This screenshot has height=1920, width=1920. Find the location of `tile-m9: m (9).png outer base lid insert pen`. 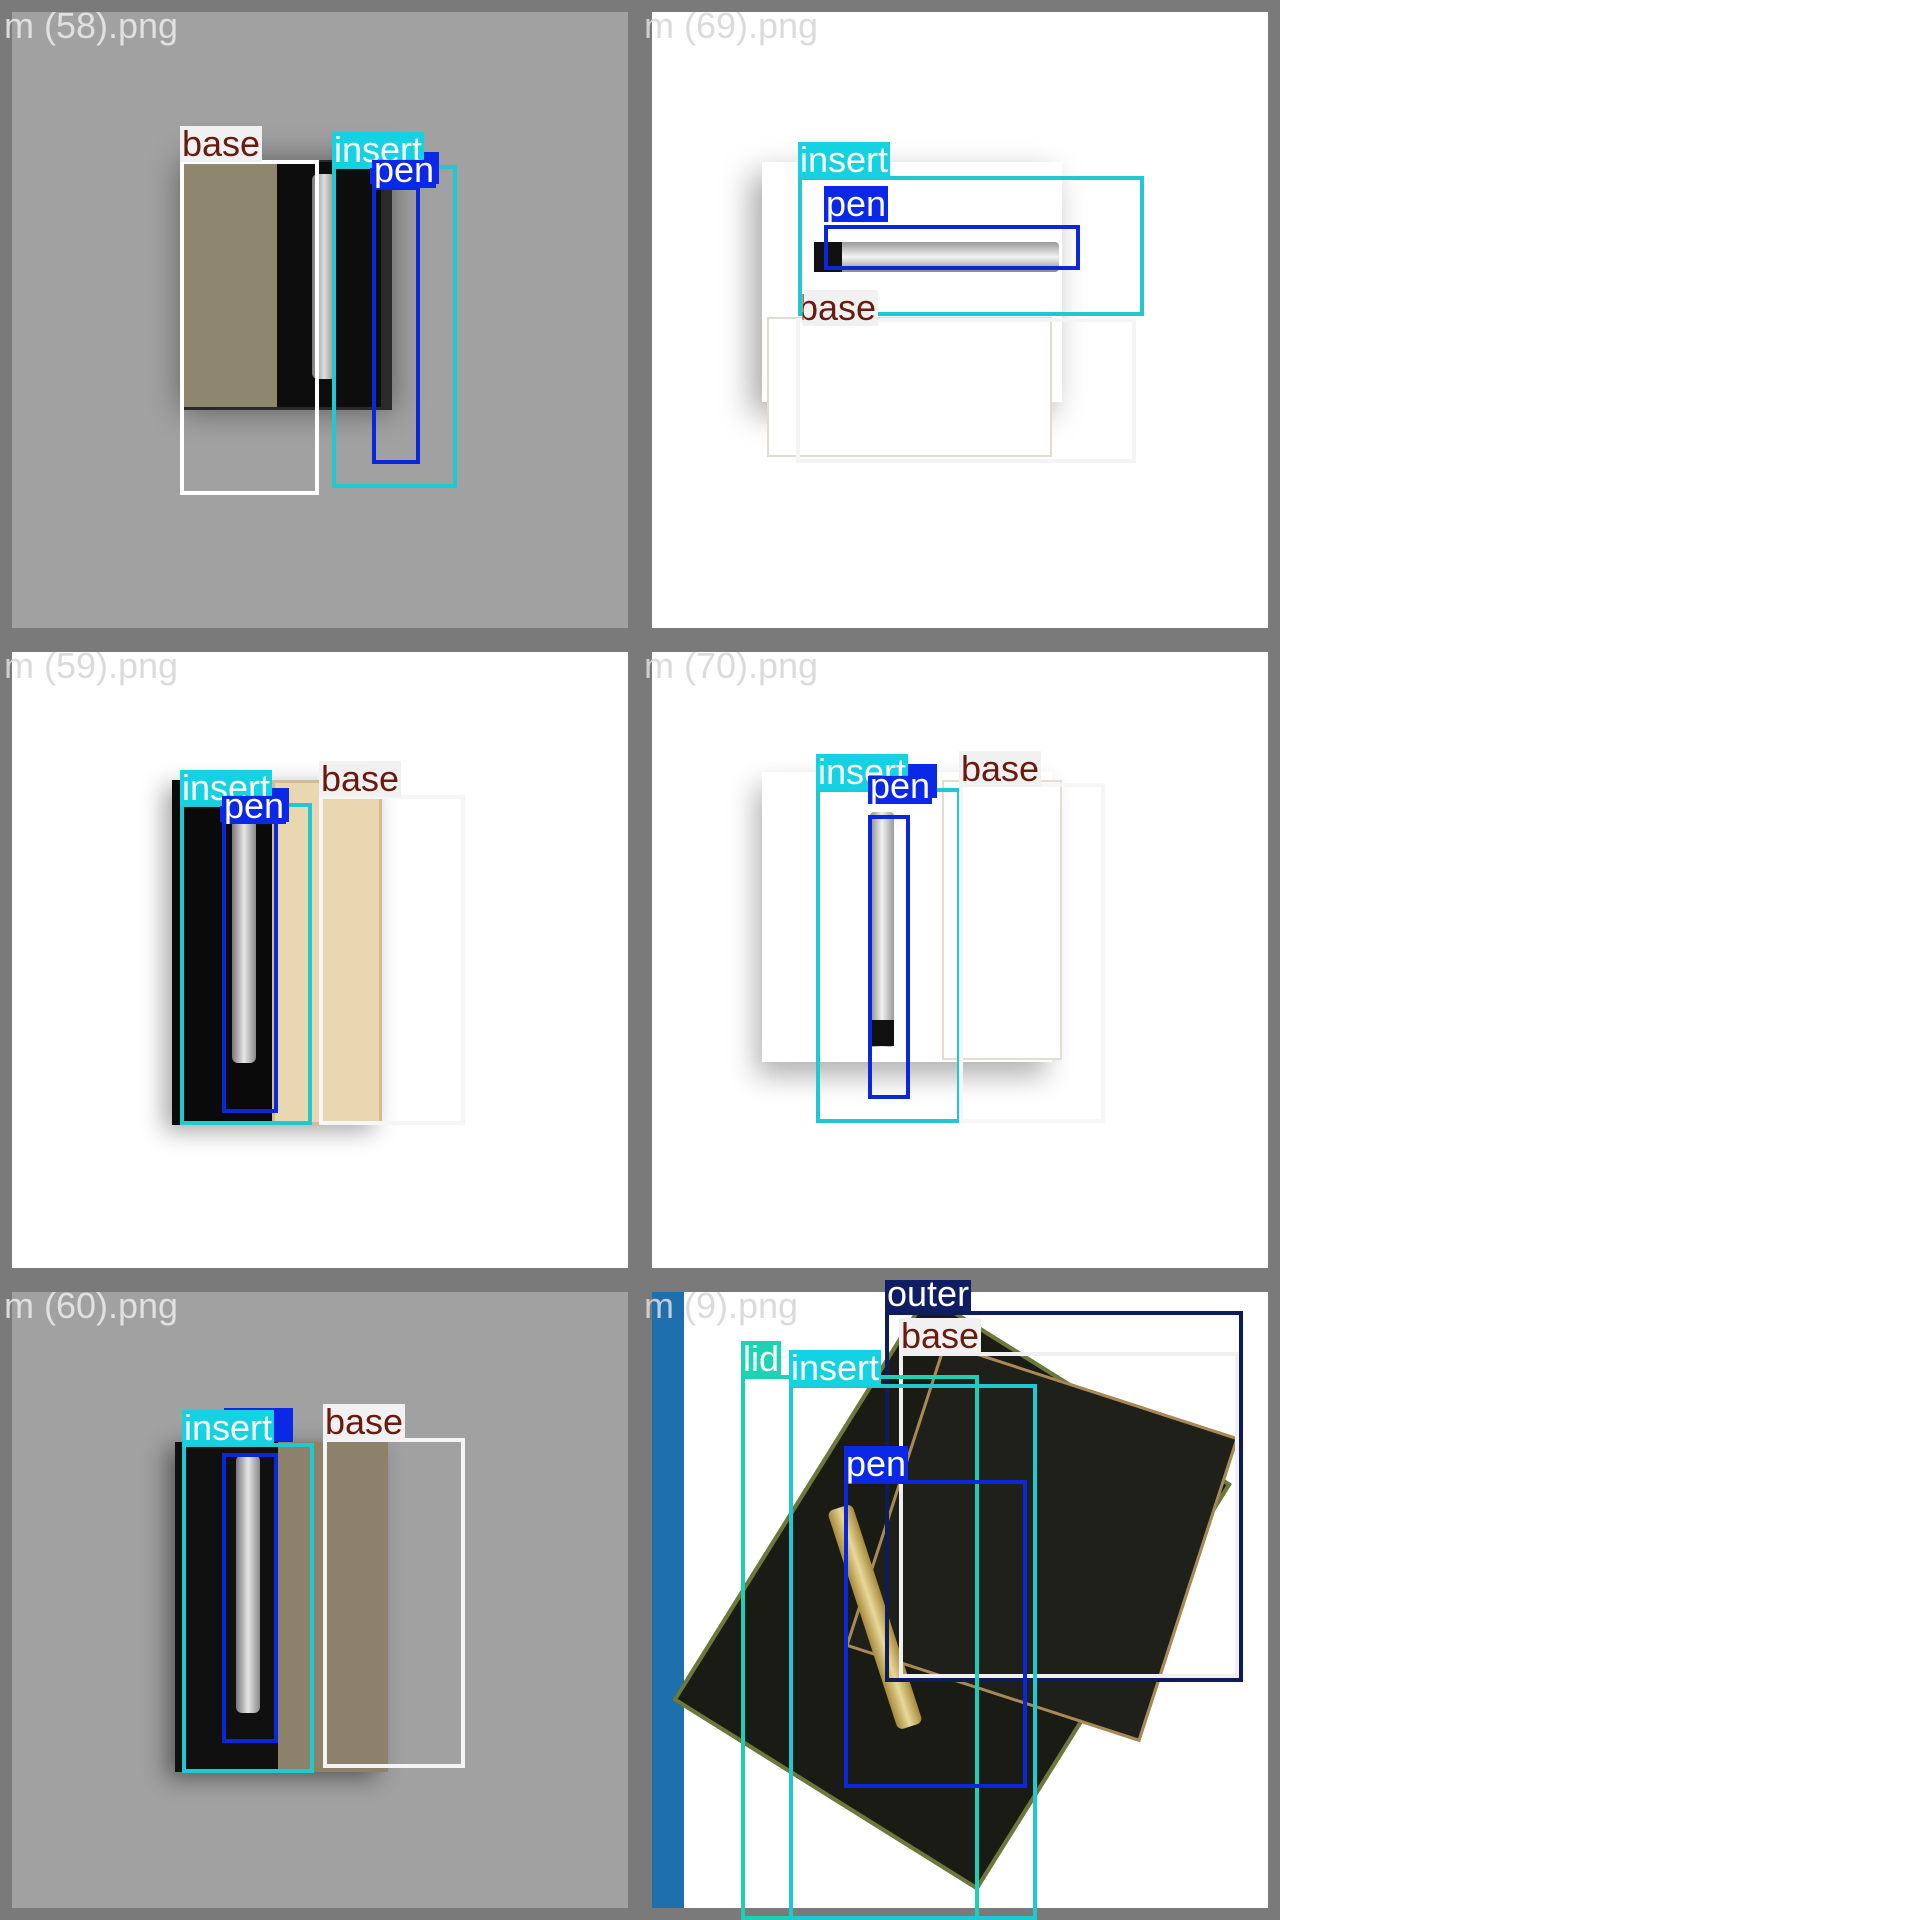

tile-m9: m (9).png outer base lid insert pen is located at coordinates (960, 1600).